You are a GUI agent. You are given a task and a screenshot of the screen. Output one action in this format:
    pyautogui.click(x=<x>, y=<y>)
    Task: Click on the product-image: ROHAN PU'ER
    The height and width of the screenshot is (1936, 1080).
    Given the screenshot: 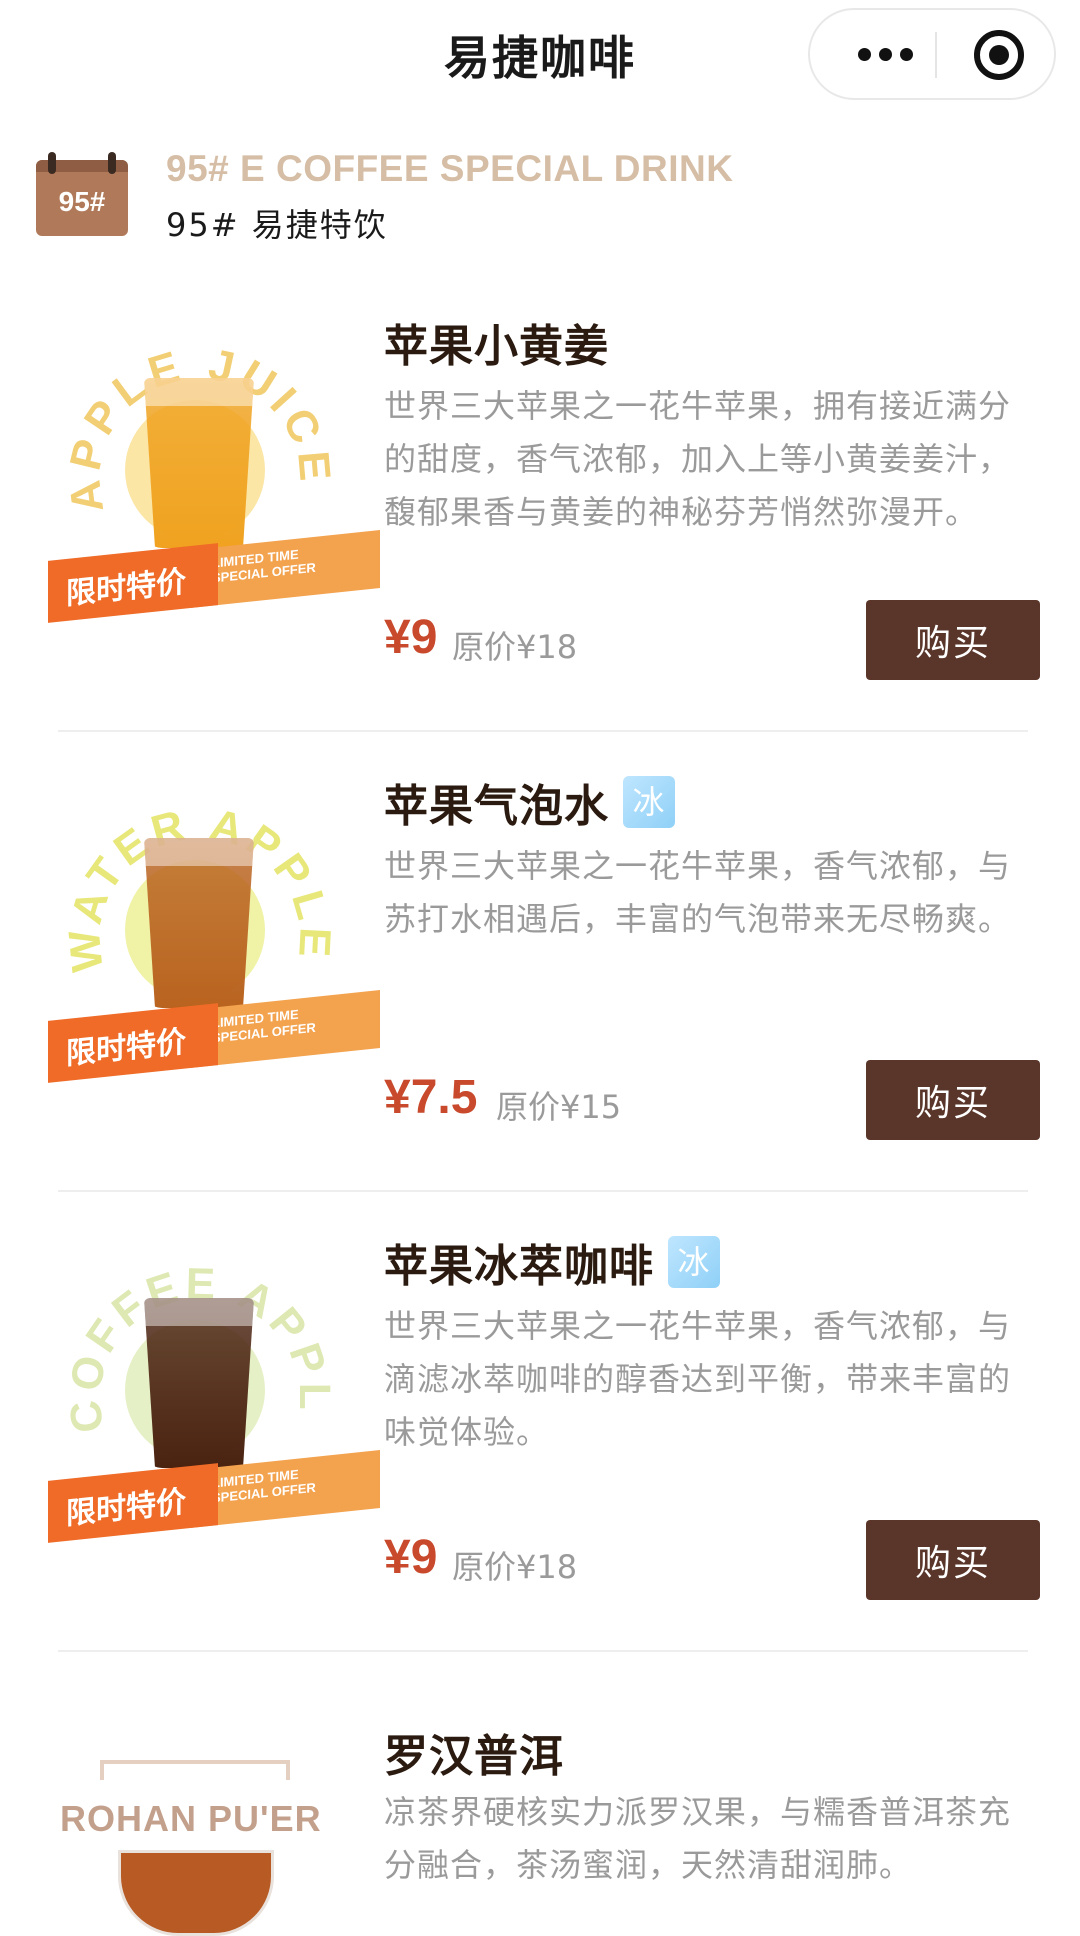 What is the action you would take?
    pyautogui.click(x=195, y=1843)
    